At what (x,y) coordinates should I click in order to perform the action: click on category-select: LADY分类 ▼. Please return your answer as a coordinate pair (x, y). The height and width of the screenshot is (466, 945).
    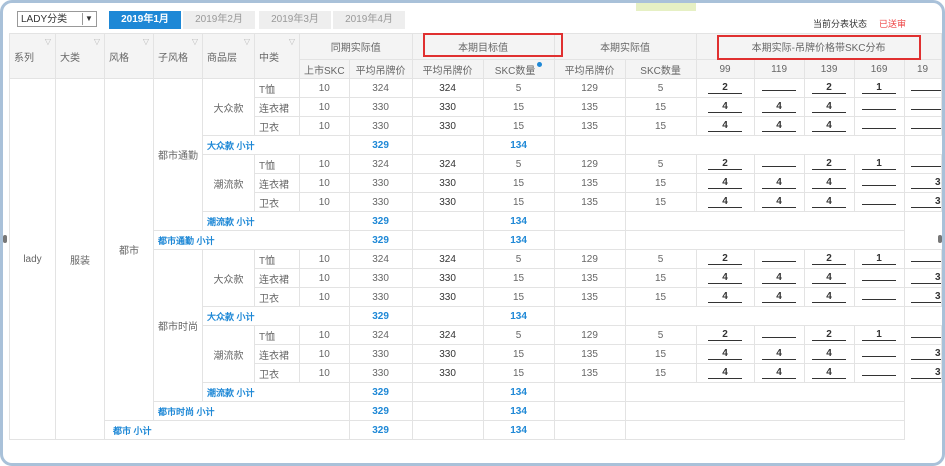
    Looking at the image, I should click on (57, 19).